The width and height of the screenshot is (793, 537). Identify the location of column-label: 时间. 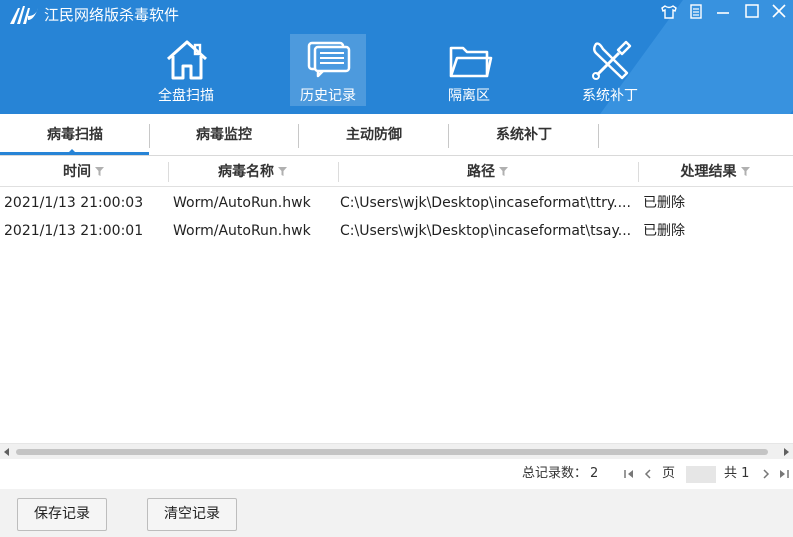
(77, 172).